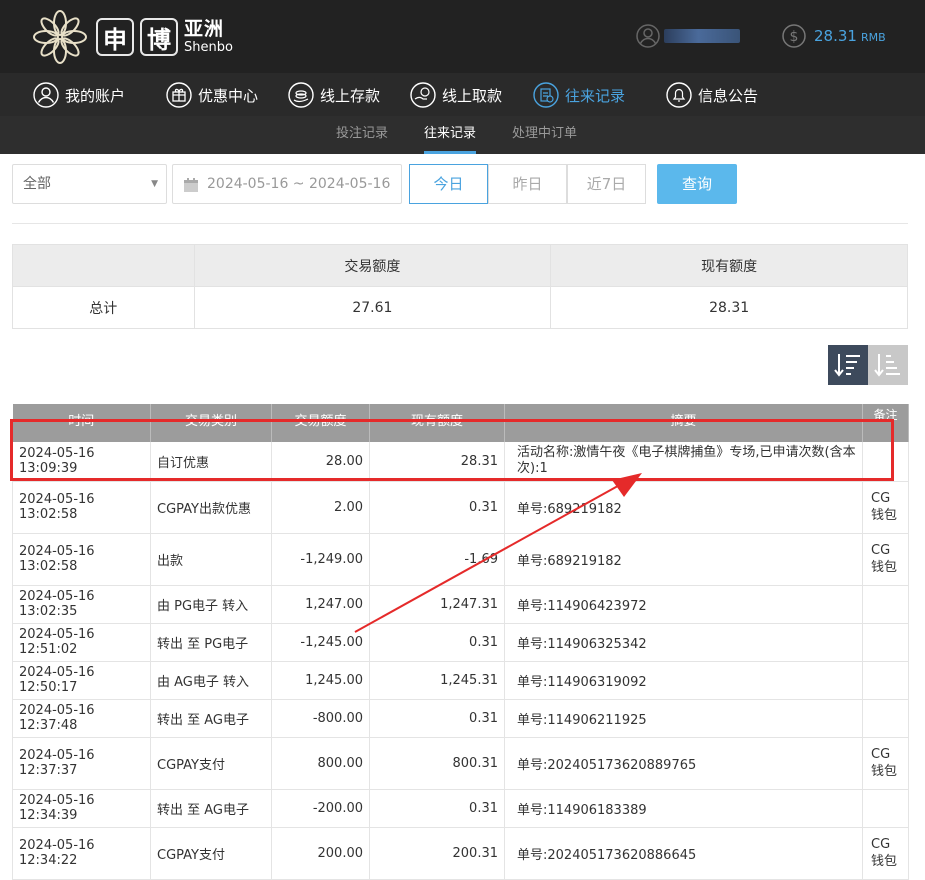 The image size is (925, 880). What do you see at coordinates (437, 423) in the screenshot?
I see `col-balance: 现有额度` at bounding box center [437, 423].